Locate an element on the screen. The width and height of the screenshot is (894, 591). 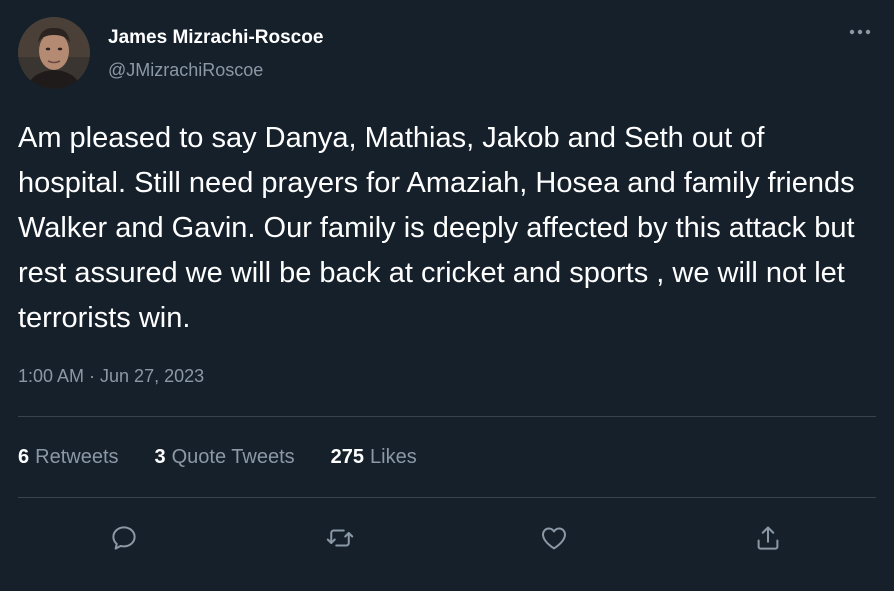
share-button is located at coordinates (768, 538).